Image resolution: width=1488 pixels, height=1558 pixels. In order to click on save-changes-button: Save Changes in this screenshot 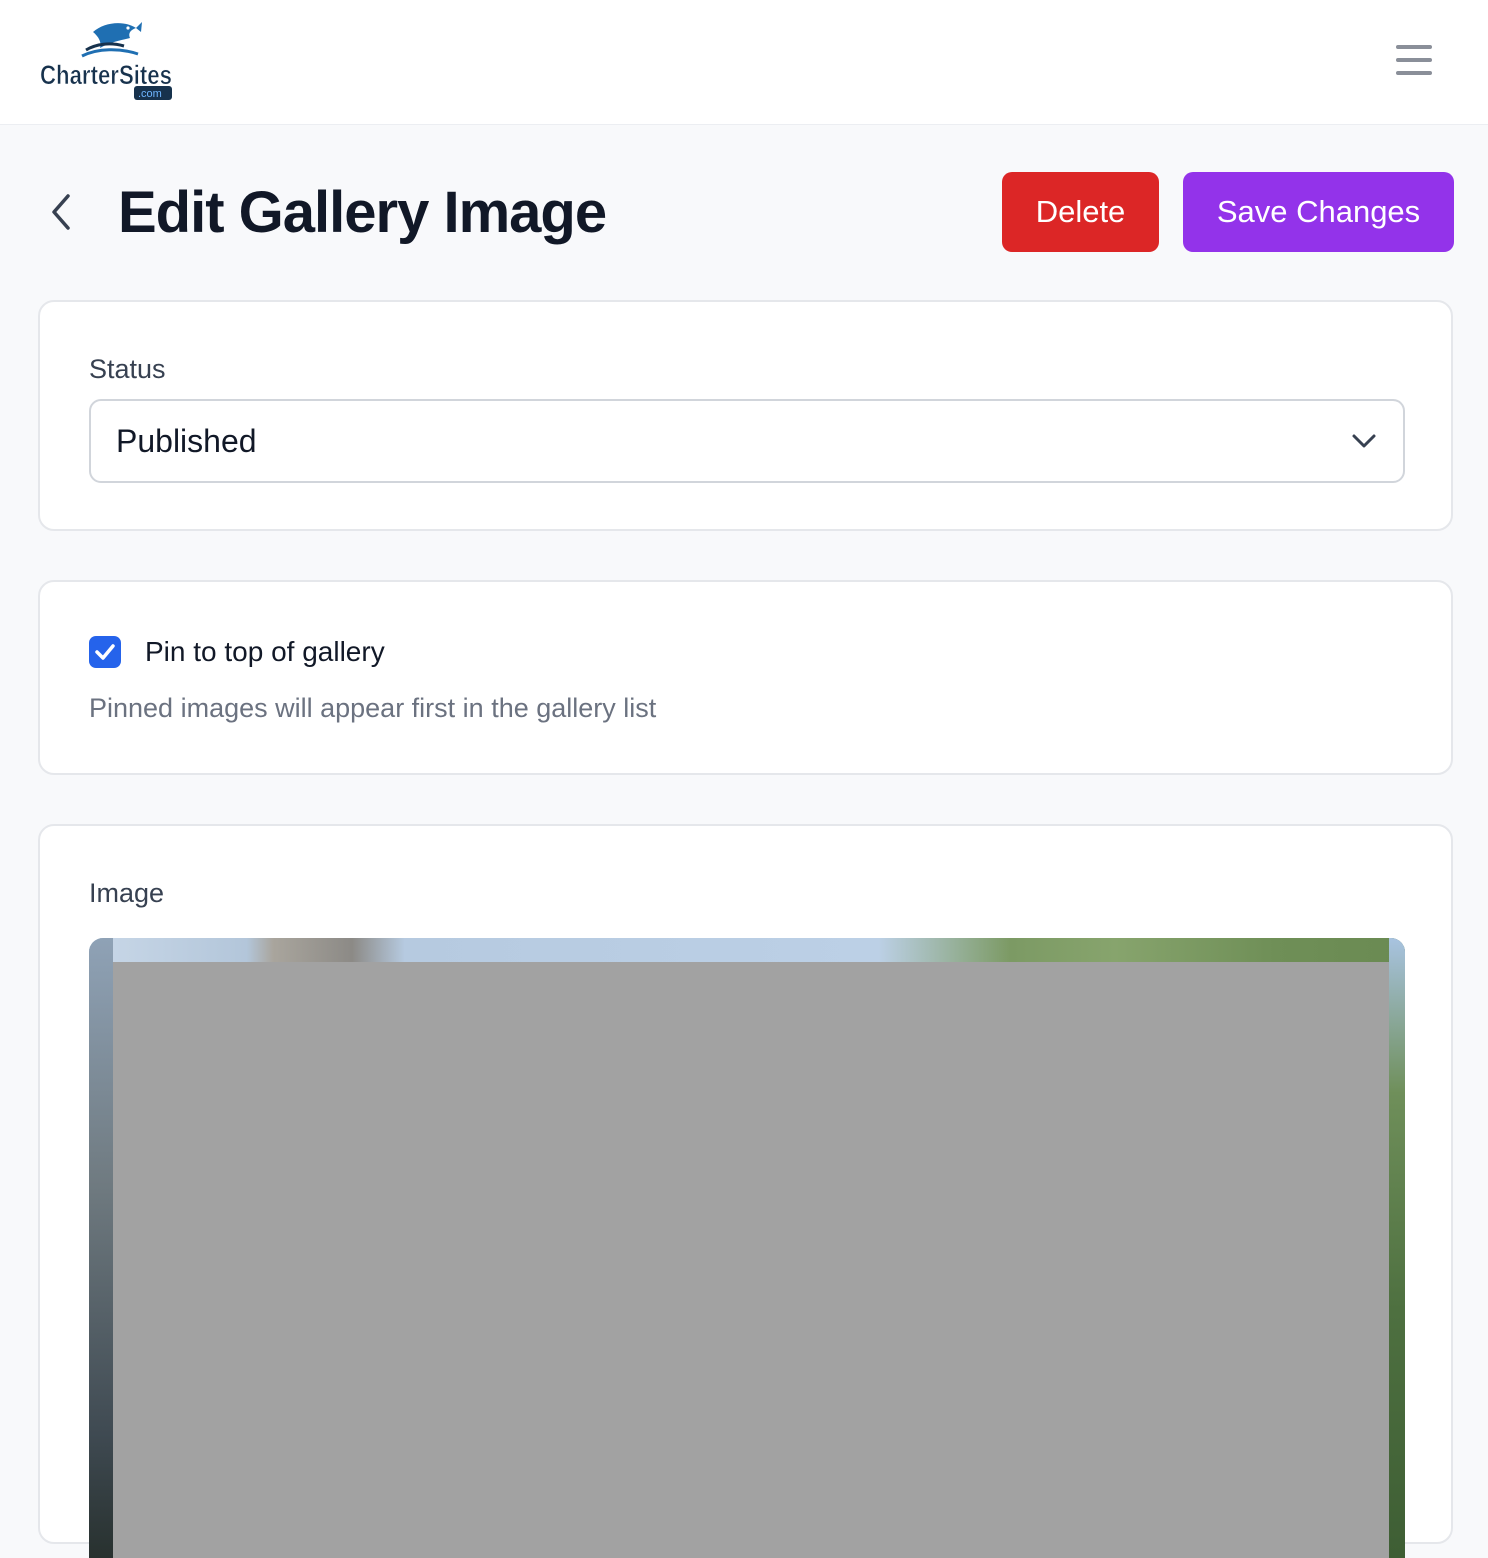, I will do `click(1318, 212)`.